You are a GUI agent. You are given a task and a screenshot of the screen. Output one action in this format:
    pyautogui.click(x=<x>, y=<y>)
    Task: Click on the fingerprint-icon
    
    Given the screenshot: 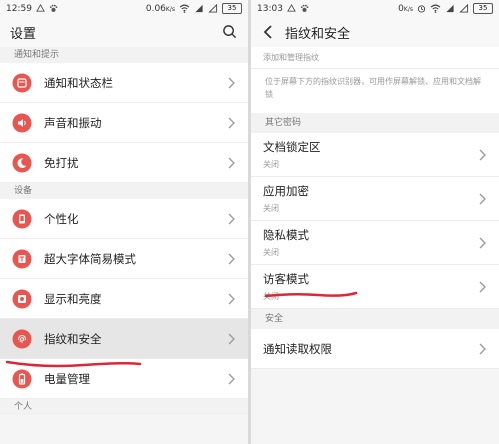 What is the action you would take?
    pyautogui.click(x=22, y=338)
    